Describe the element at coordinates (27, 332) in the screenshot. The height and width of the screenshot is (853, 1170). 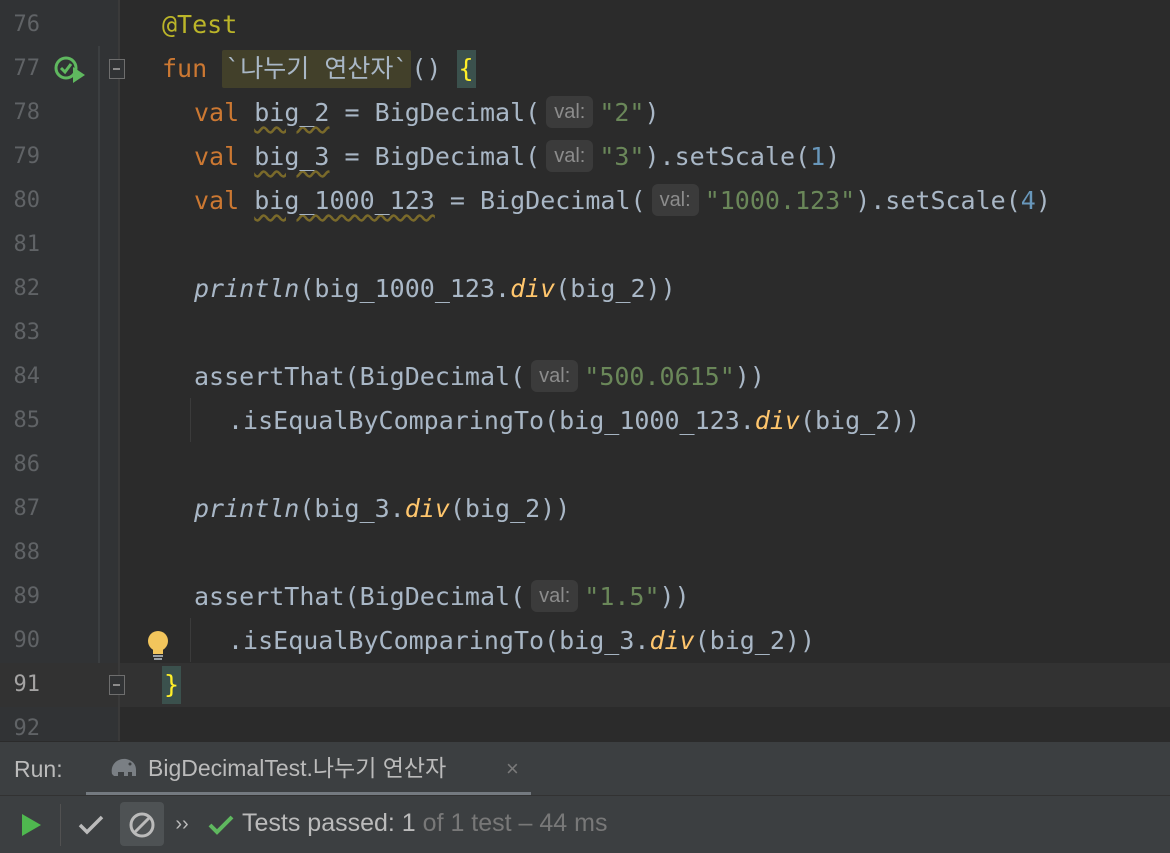
I see `line-number: 83` at that location.